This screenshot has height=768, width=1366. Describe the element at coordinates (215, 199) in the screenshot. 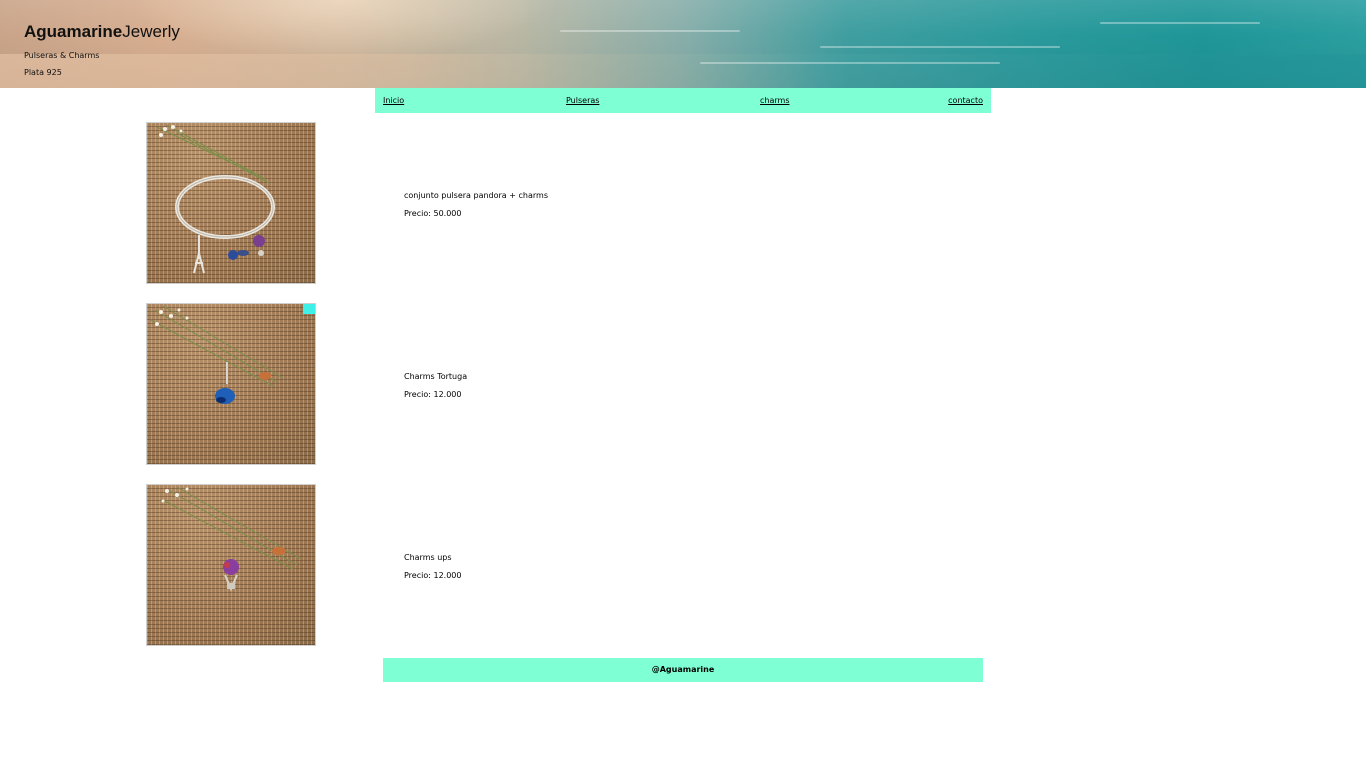

I see `bracelet-photo-icon` at that location.